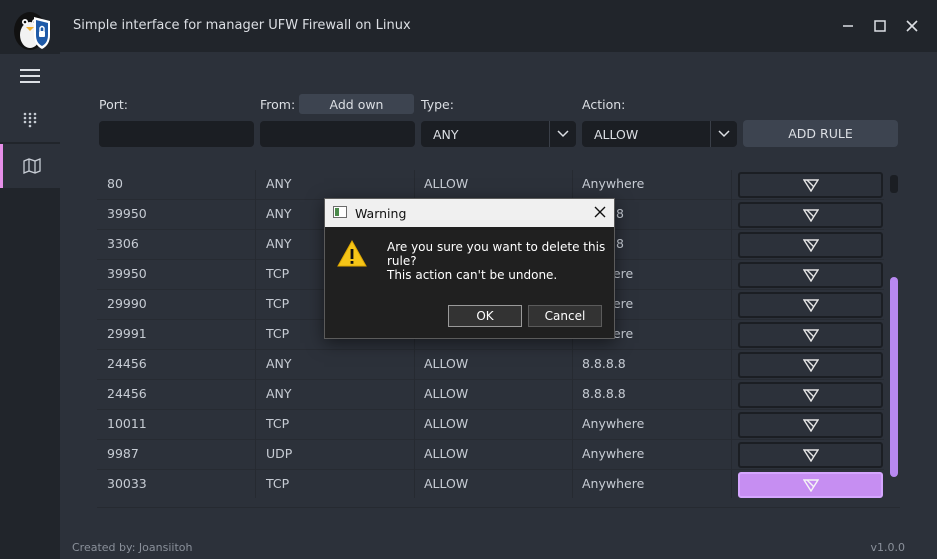 This screenshot has height=559, width=937. I want to click on warning-icon, so click(352, 253).